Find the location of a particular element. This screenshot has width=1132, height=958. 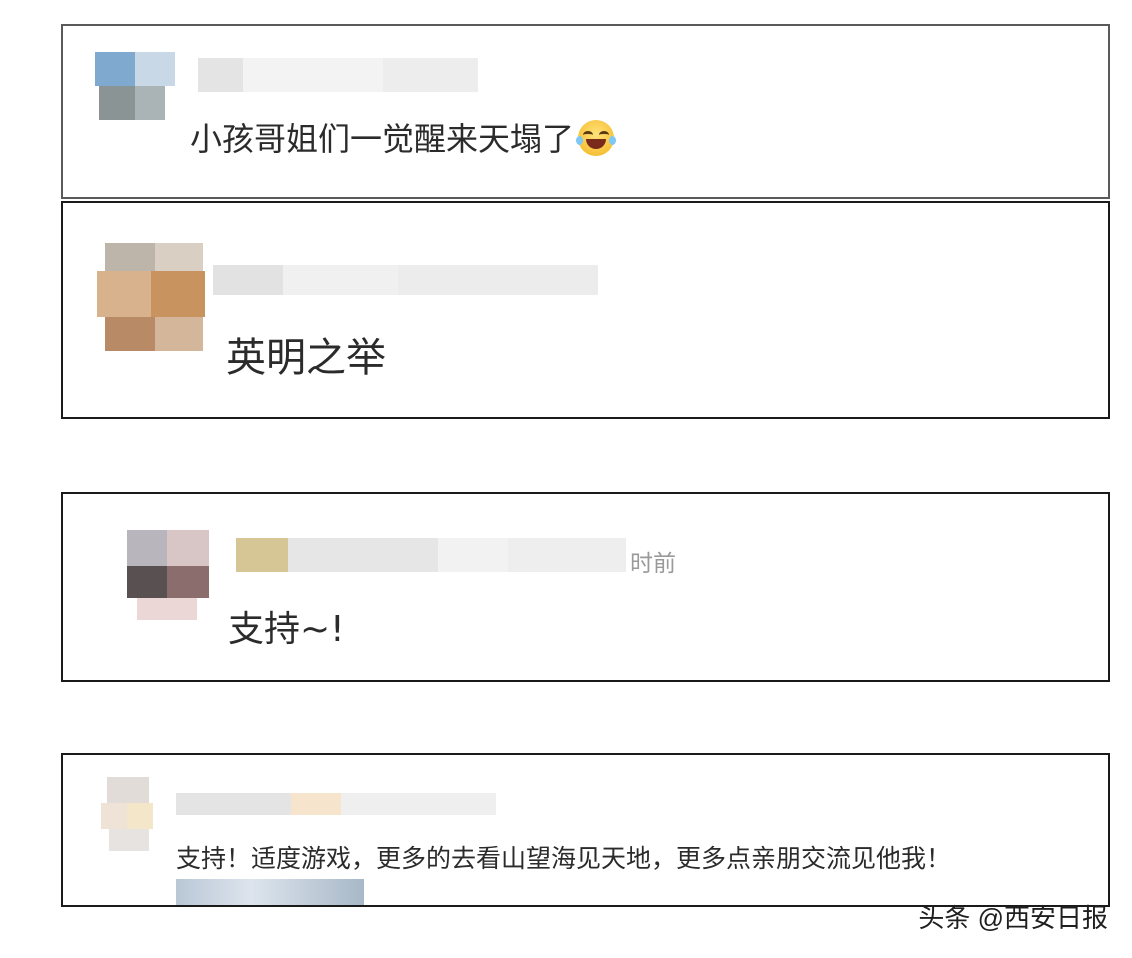

laughing-tears-icon is located at coordinates (596, 138).